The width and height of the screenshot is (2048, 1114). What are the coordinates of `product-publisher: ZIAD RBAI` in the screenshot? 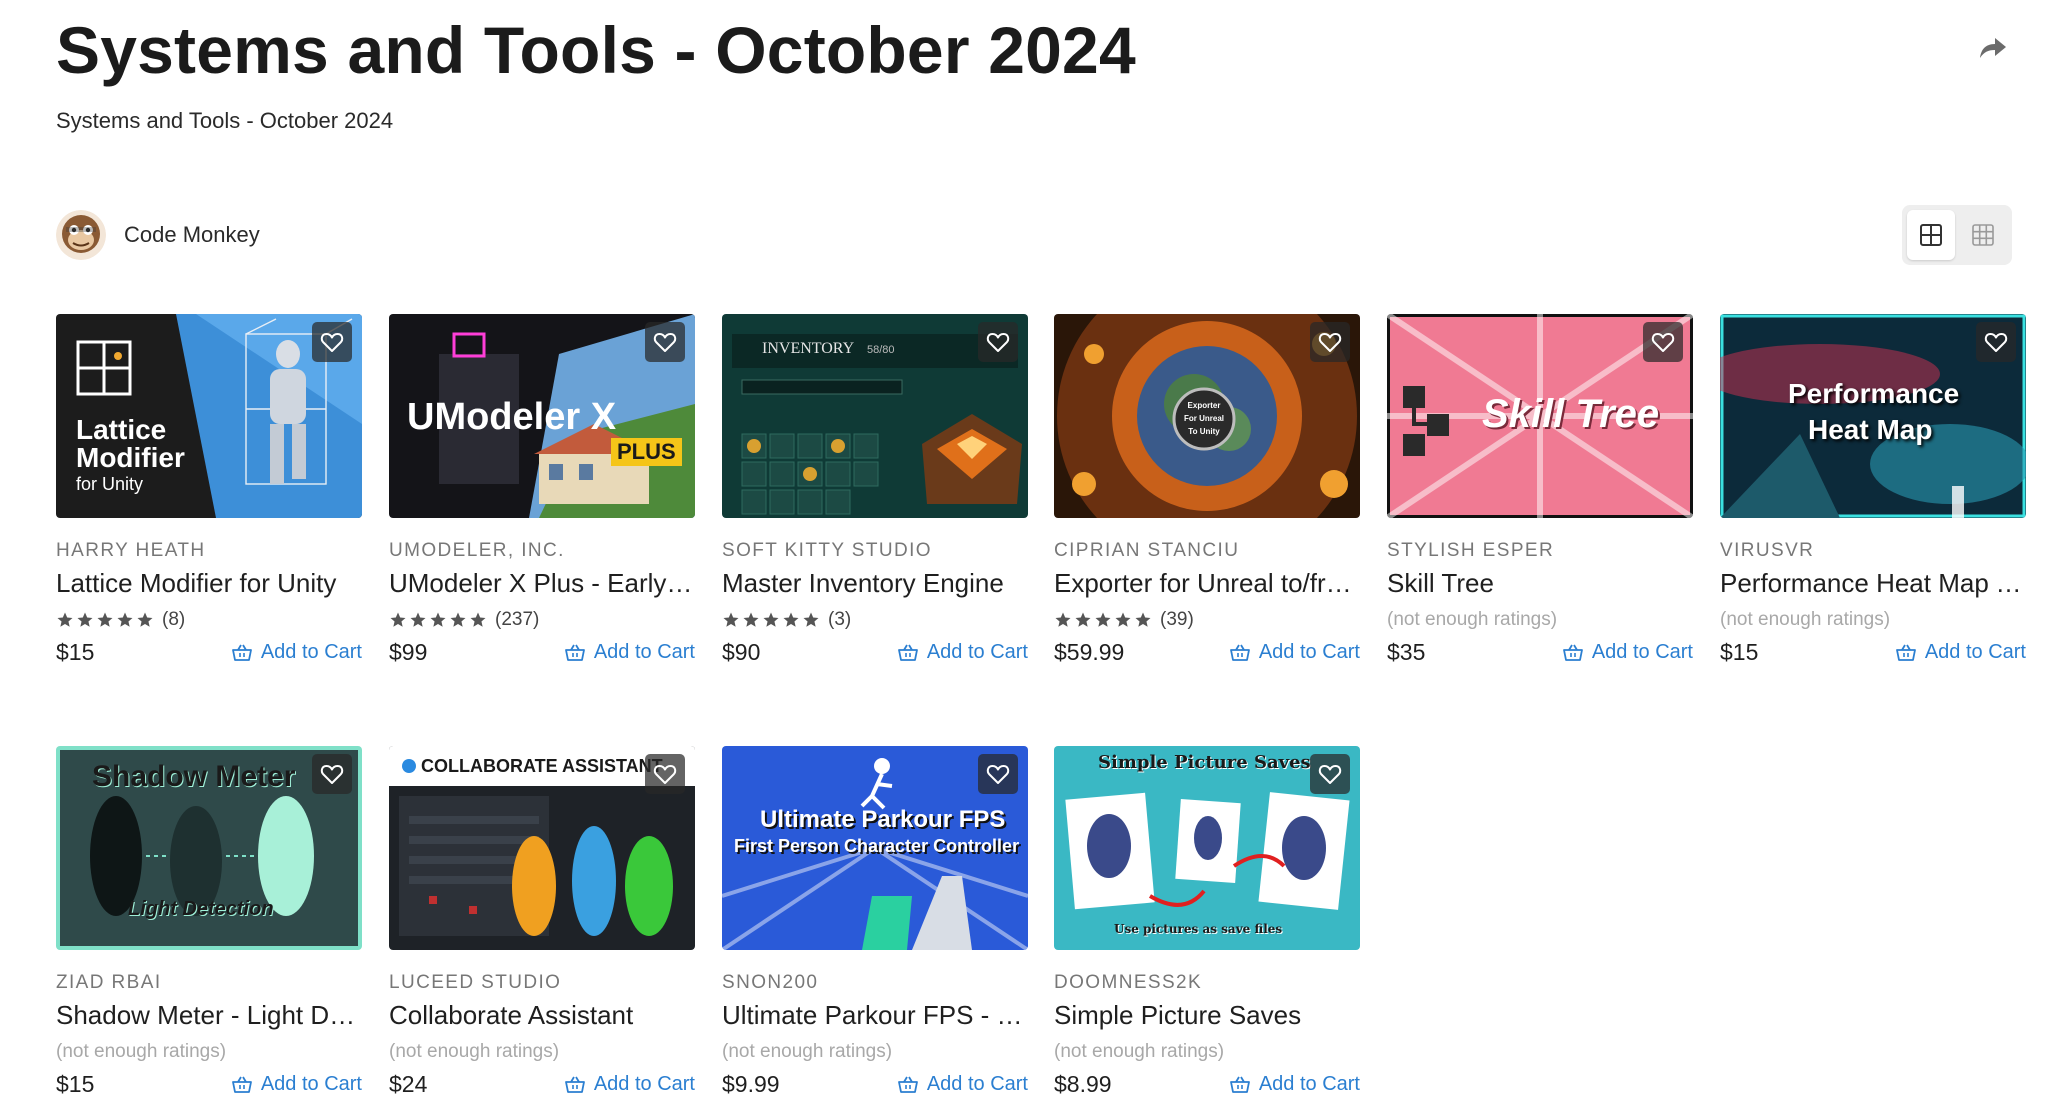 It's located at (209, 983).